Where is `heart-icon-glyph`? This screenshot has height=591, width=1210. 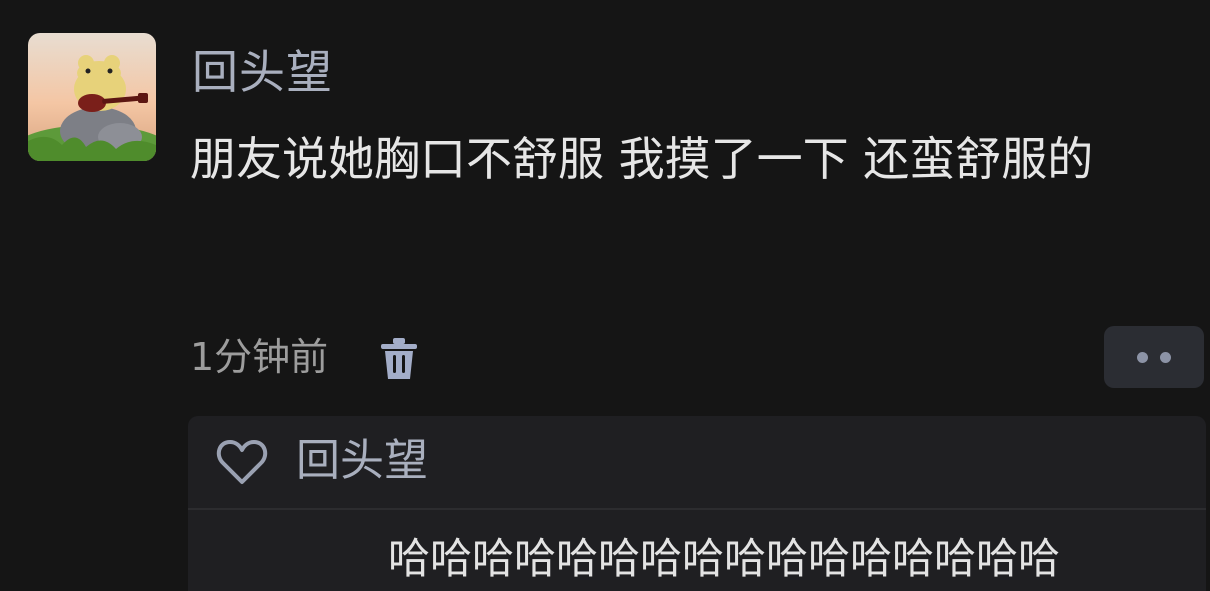
heart-icon-glyph is located at coordinates (242, 462).